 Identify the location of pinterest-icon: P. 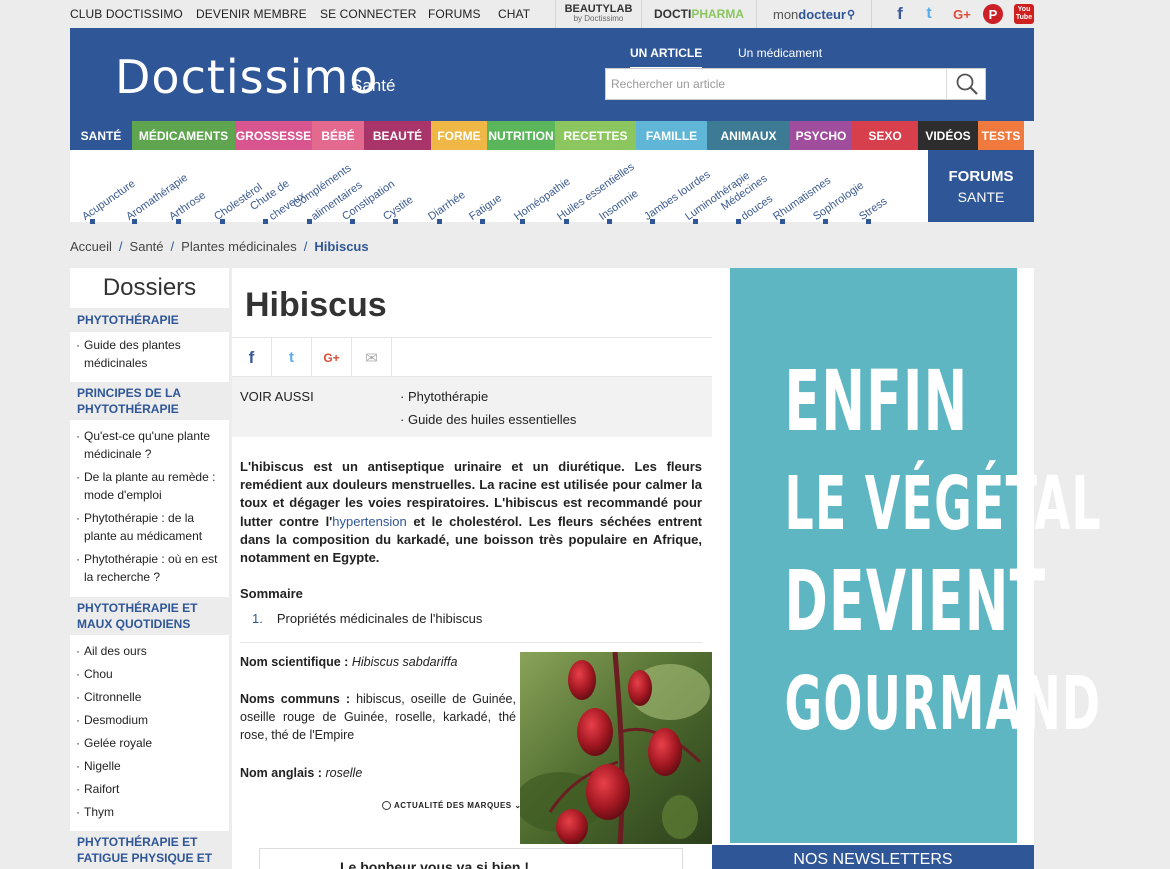
(993, 14).